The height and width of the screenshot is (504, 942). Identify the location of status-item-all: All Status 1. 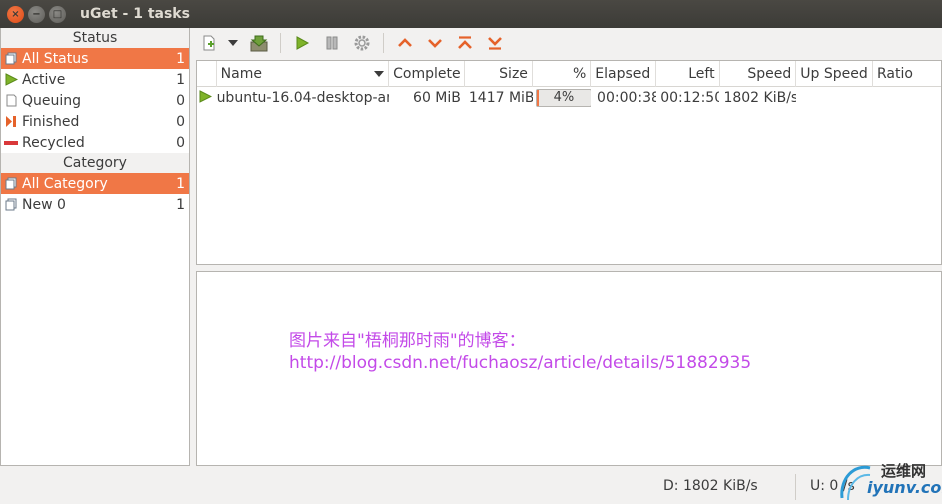
(95, 58).